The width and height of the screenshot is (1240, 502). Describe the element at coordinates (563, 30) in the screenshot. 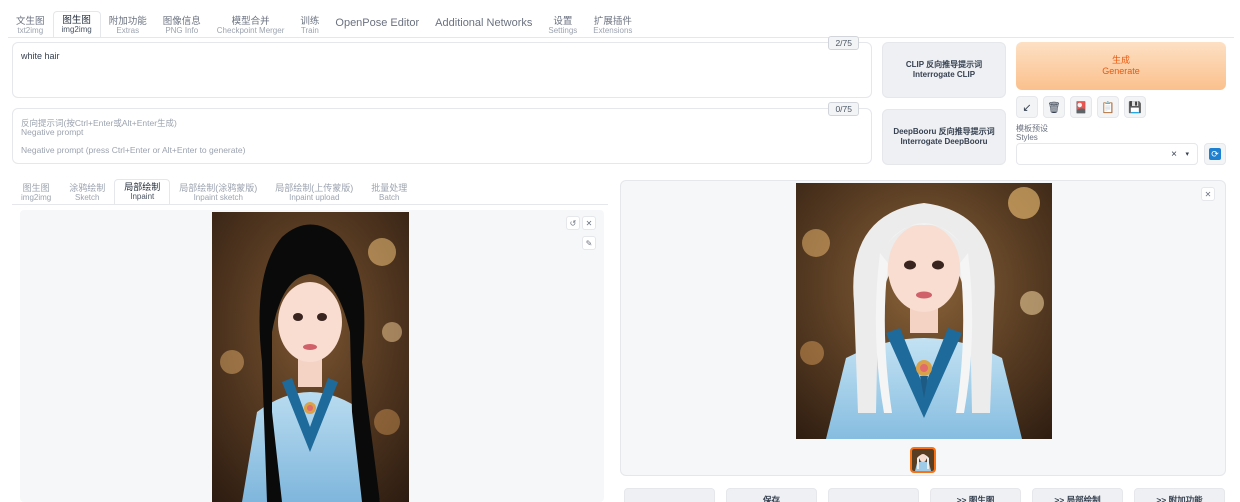

I see `tab-sublabel: Settings` at that location.